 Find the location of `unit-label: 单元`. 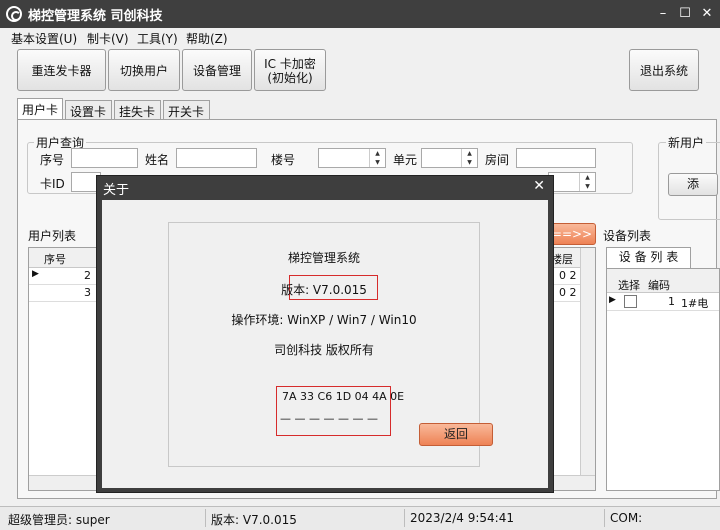

unit-label: 单元 is located at coordinates (405, 160).